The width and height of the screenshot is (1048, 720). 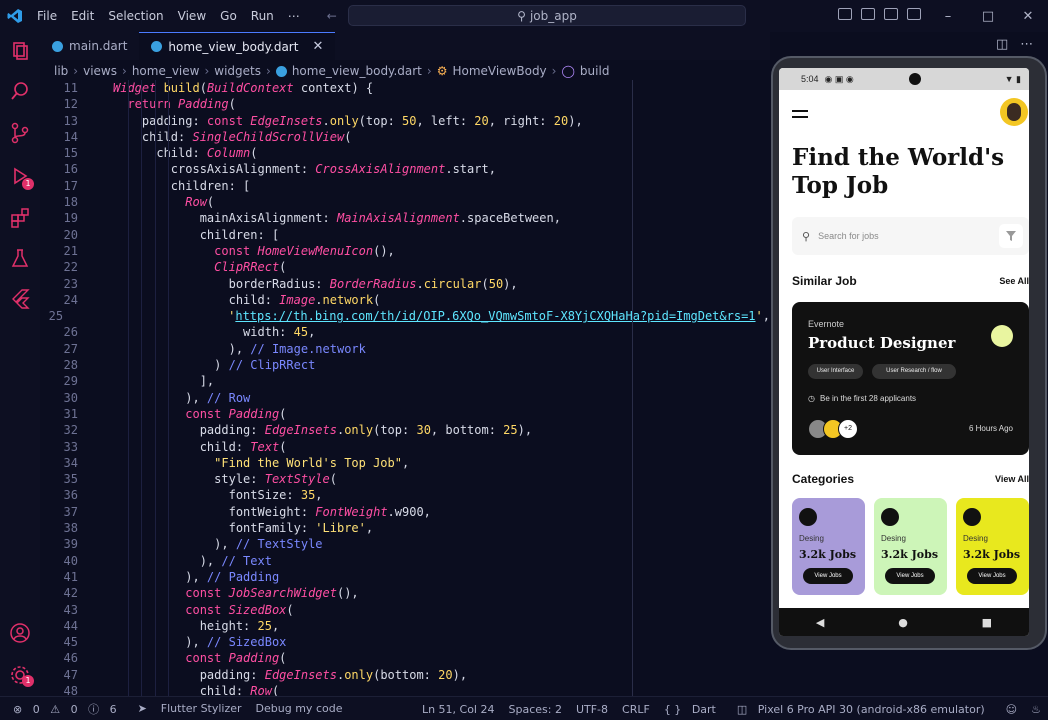 What do you see at coordinates (910, 236) in the screenshot?
I see `job-search-input: ⚲ Search for jobs` at bounding box center [910, 236].